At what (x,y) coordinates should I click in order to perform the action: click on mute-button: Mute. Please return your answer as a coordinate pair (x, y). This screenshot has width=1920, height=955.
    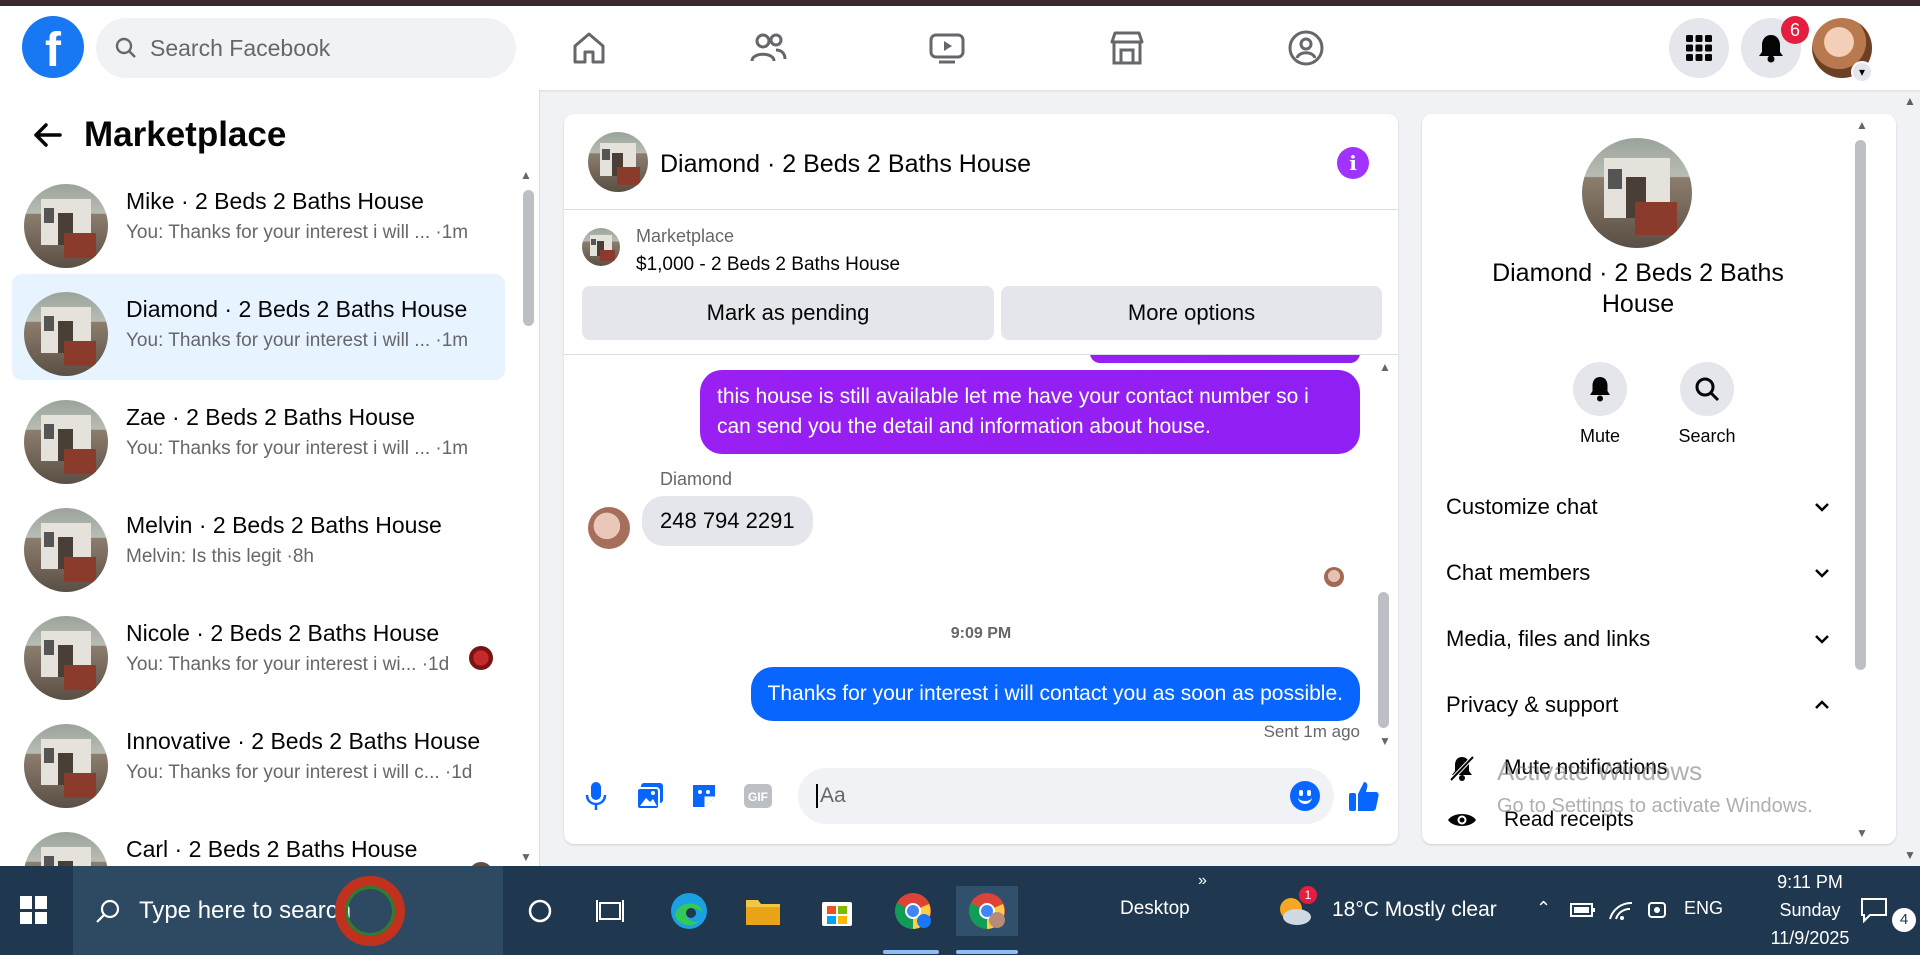
    Looking at the image, I should click on (1600, 404).